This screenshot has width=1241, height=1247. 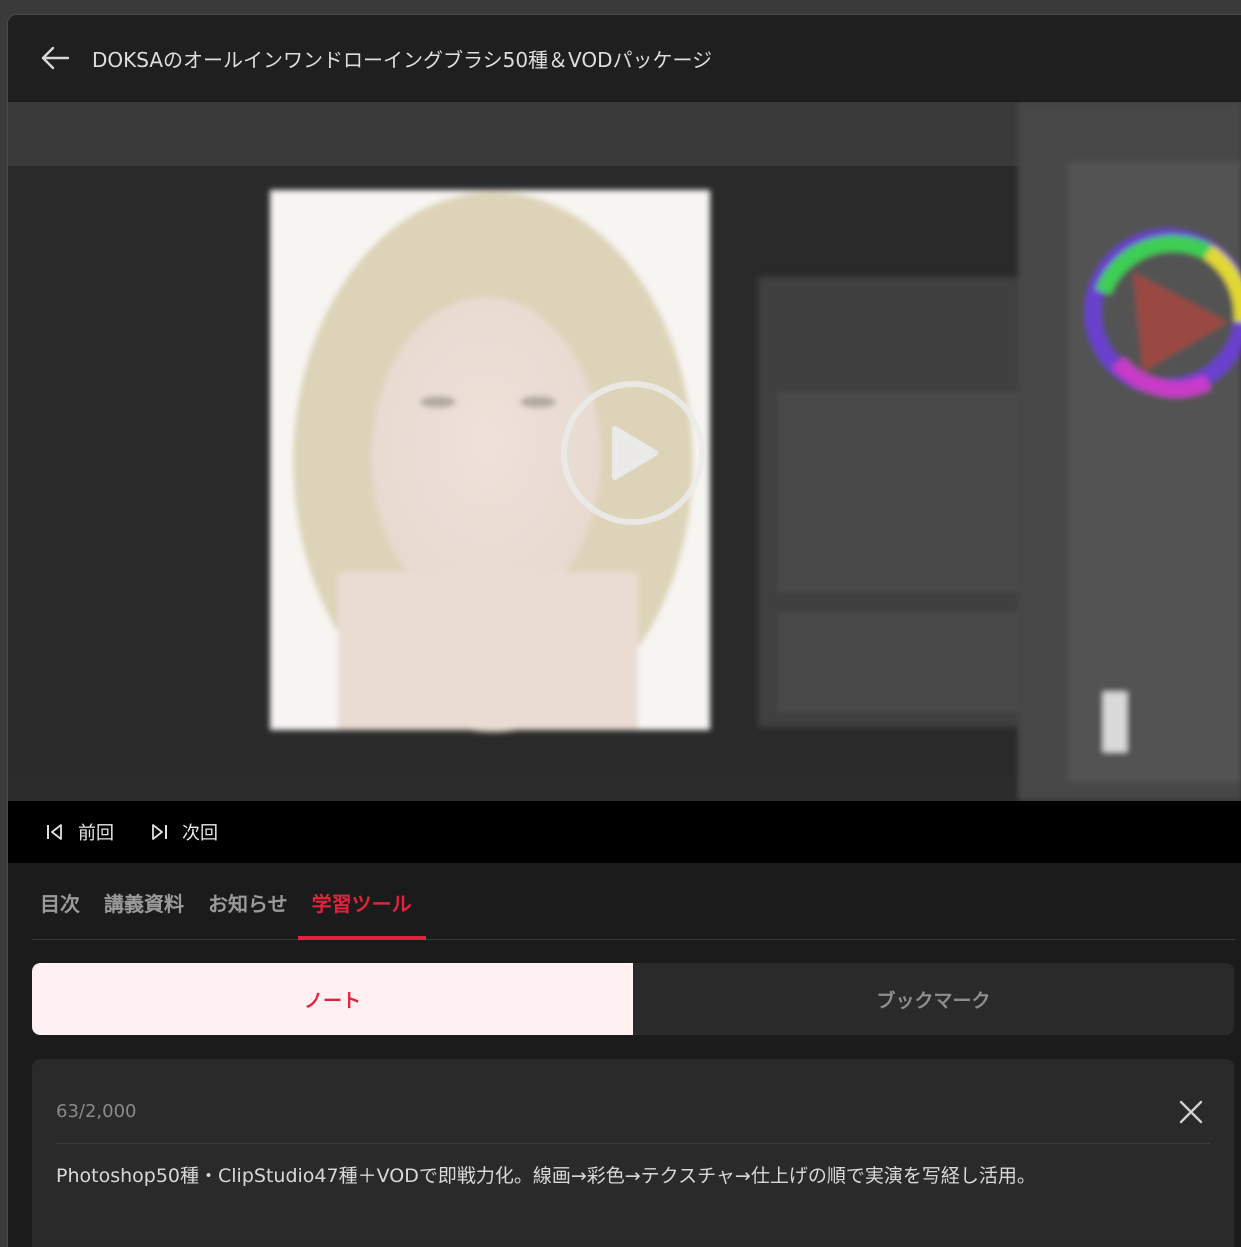 I want to click on tab-learning-tools: 学習ツール, so click(x=361, y=914).